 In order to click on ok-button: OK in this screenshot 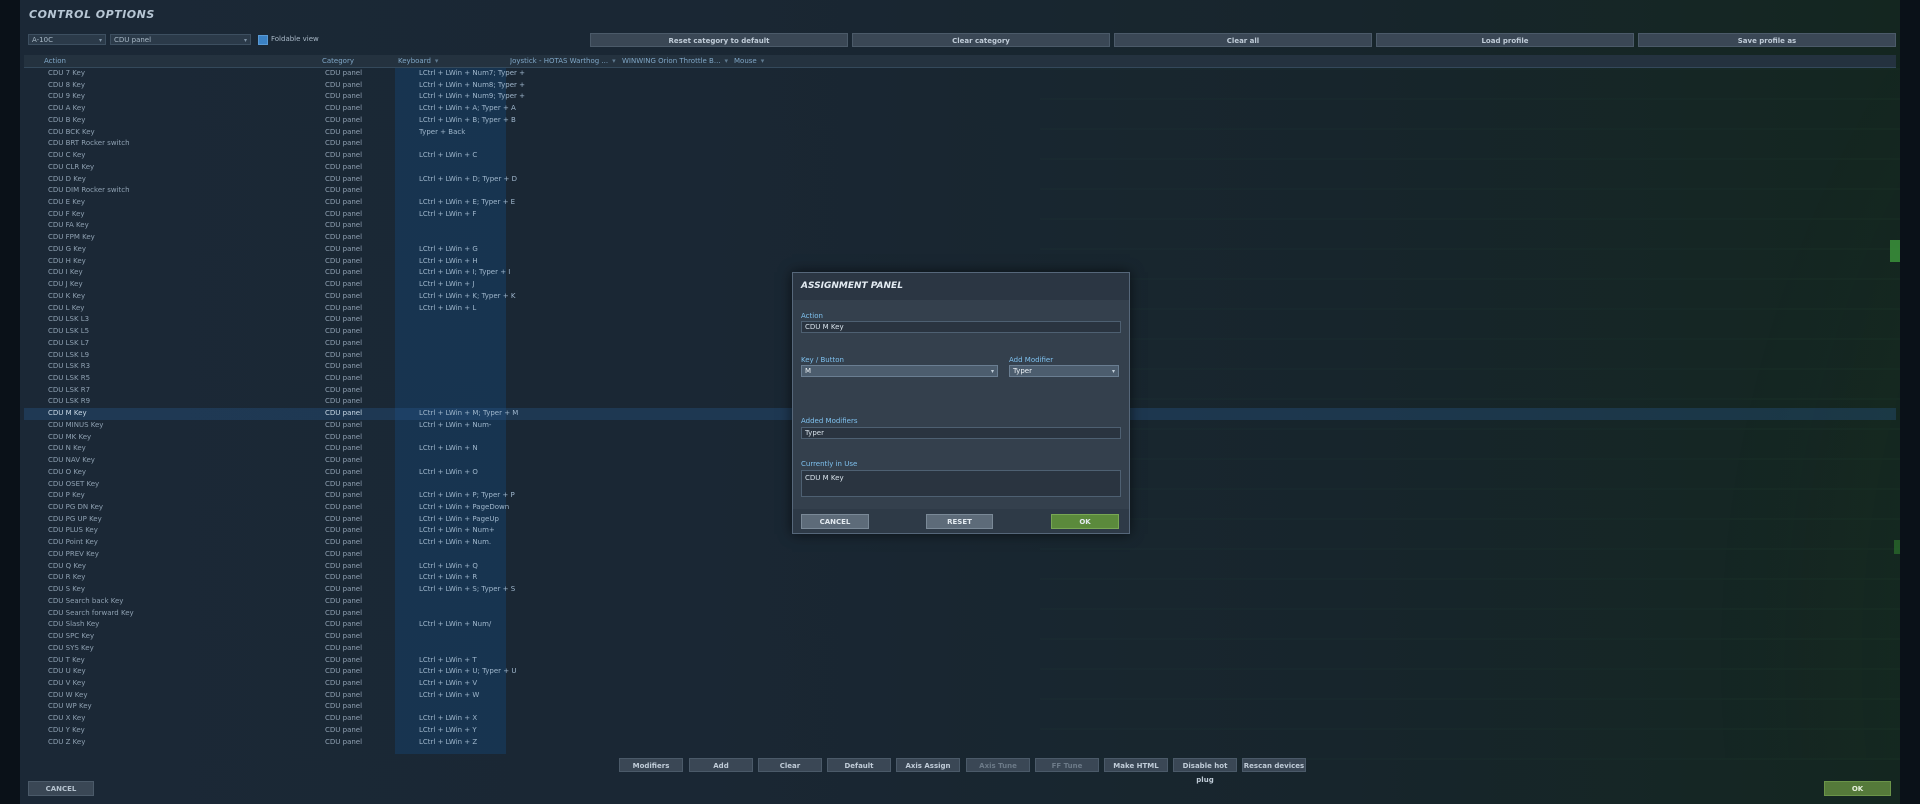, I will do `click(1857, 788)`.